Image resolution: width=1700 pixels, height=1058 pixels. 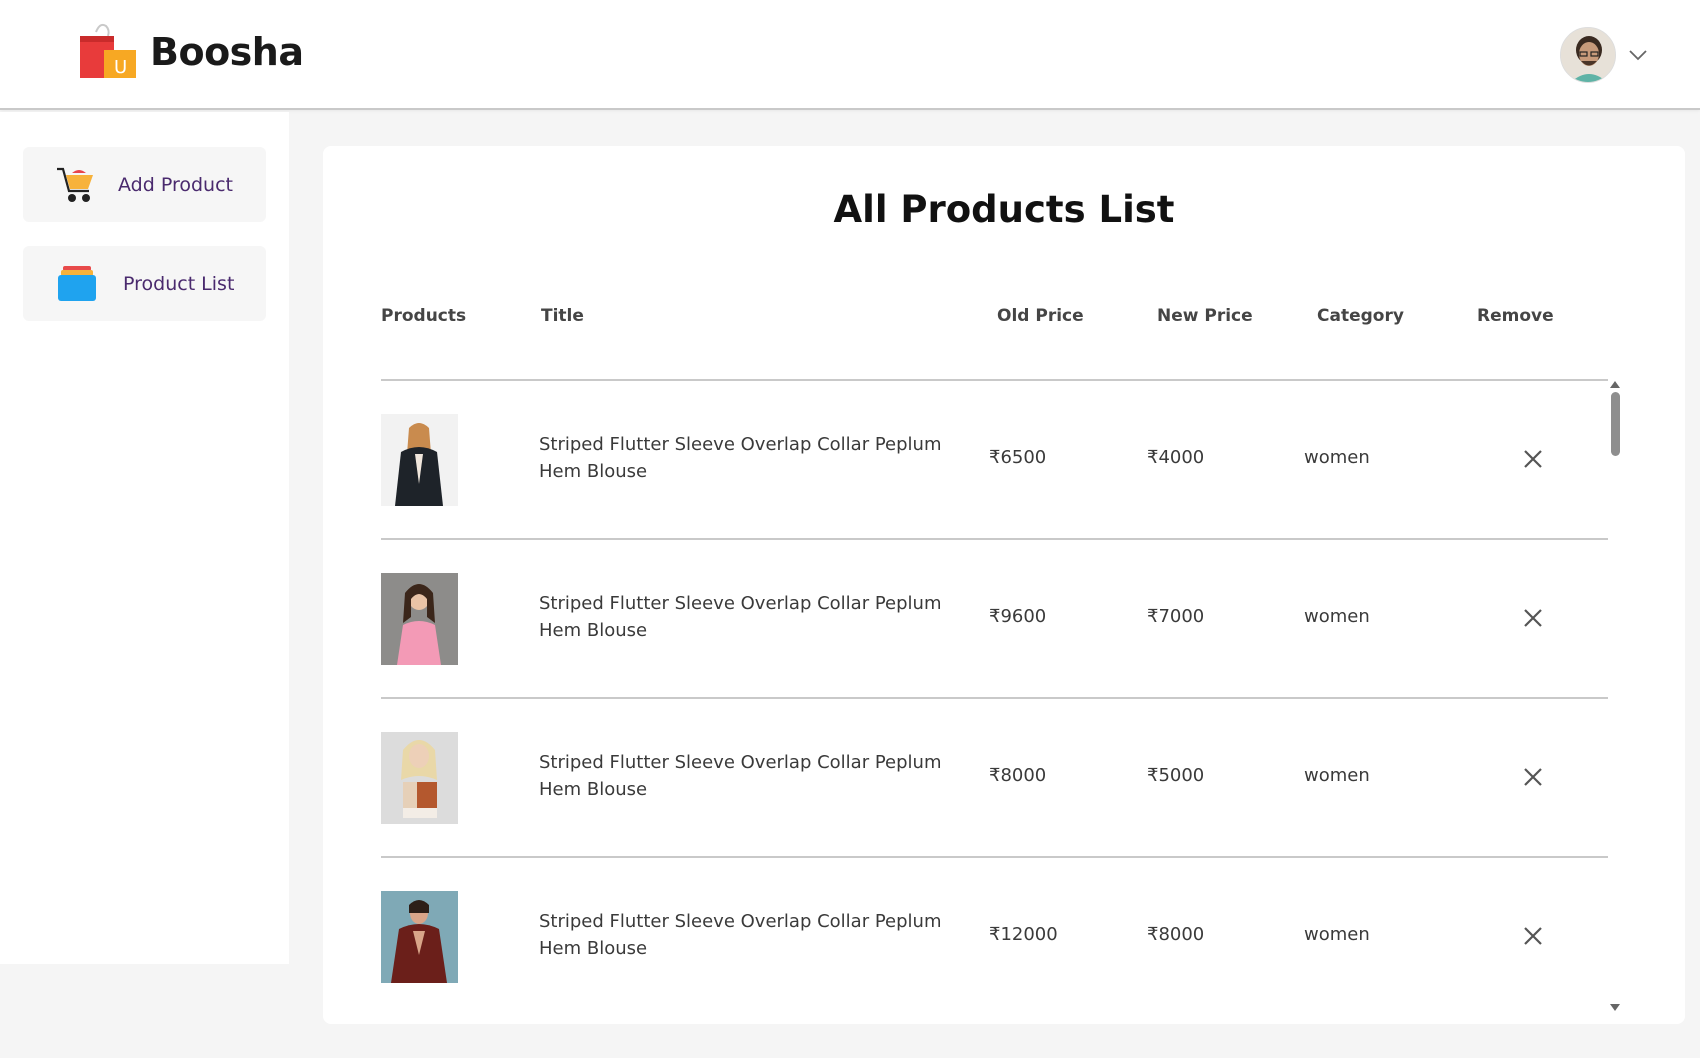 I want to click on brand: U Boosha, so click(x=191, y=52).